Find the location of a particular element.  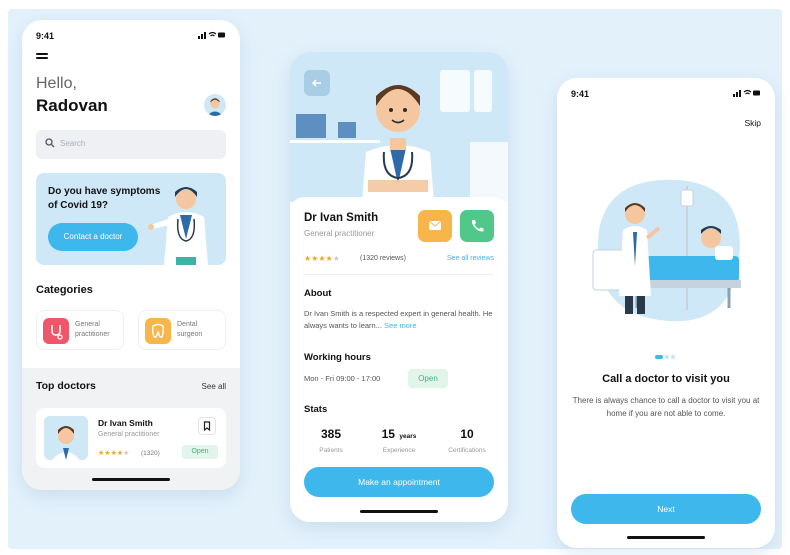

make-appointment-button: Make an appointment is located at coordinates (399, 482).